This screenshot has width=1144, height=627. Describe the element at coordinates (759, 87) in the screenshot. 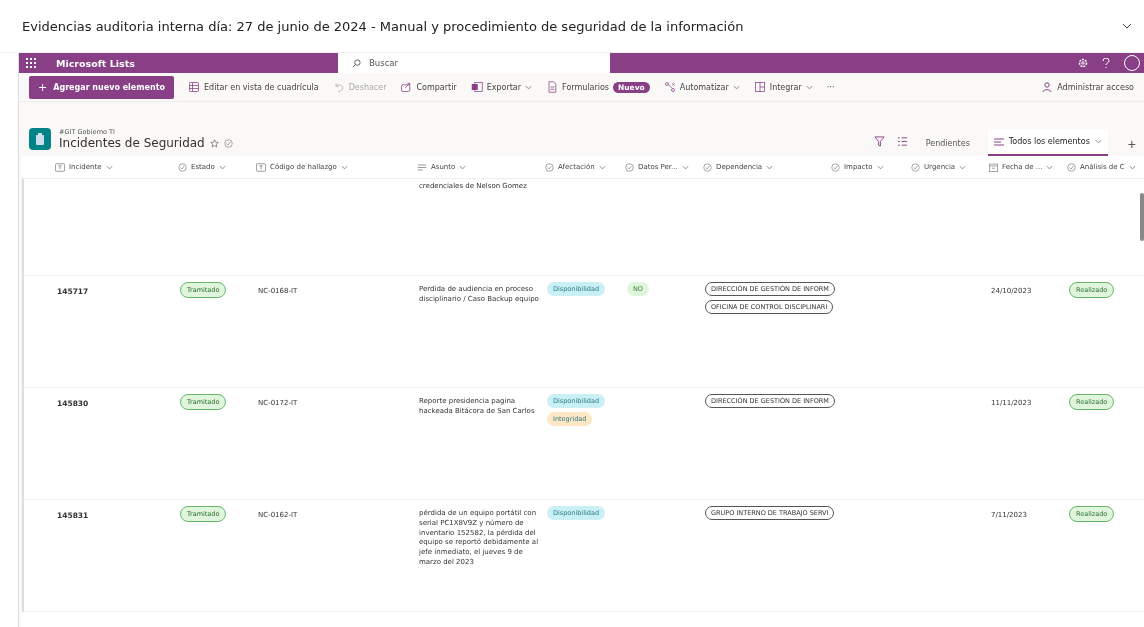

I see `layout-icon` at that location.